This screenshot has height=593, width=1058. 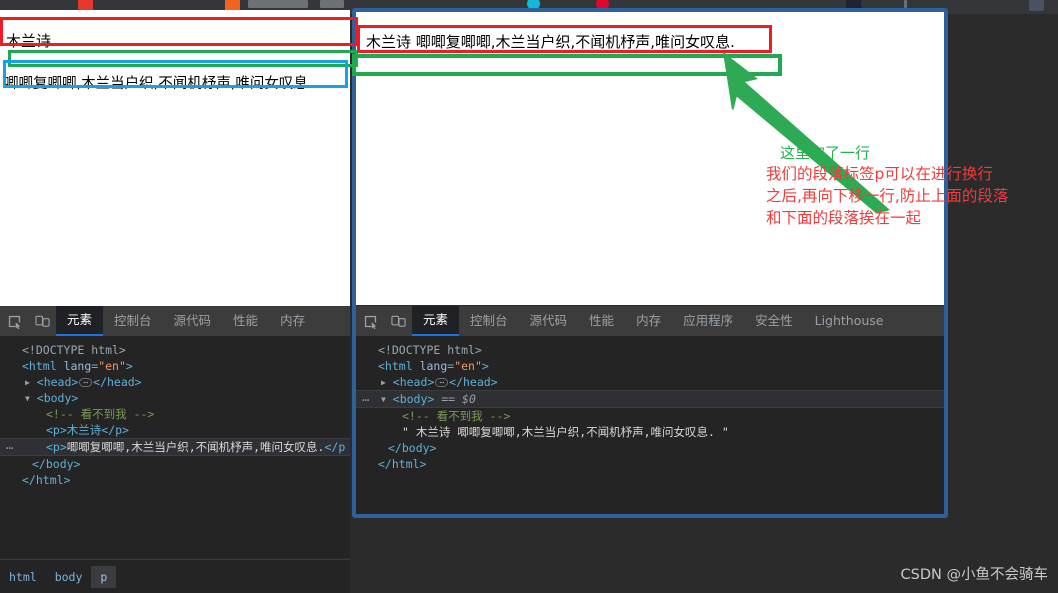 I want to click on dom-row-p2: ⋯ <p>唧唧复唧唧,木兰当户织,不闻机杼声,唯问女叹息.</p, so click(x=175, y=447).